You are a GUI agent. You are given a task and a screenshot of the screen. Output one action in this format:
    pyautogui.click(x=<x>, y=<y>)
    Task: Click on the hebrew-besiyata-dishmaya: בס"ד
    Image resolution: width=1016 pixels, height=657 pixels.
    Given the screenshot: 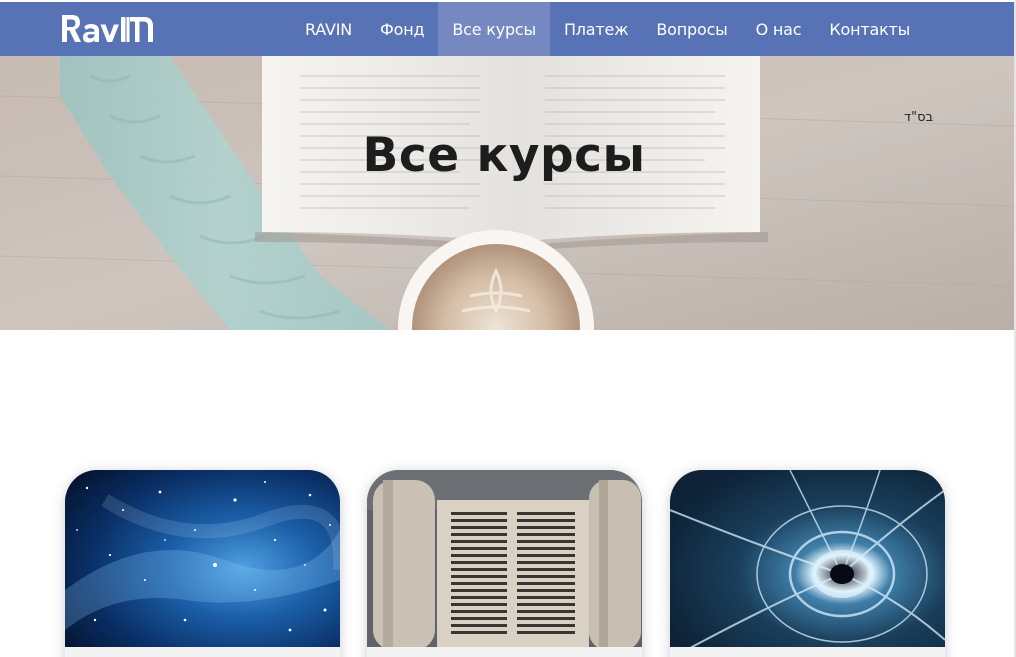 What is the action you would take?
    pyautogui.click(x=919, y=117)
    